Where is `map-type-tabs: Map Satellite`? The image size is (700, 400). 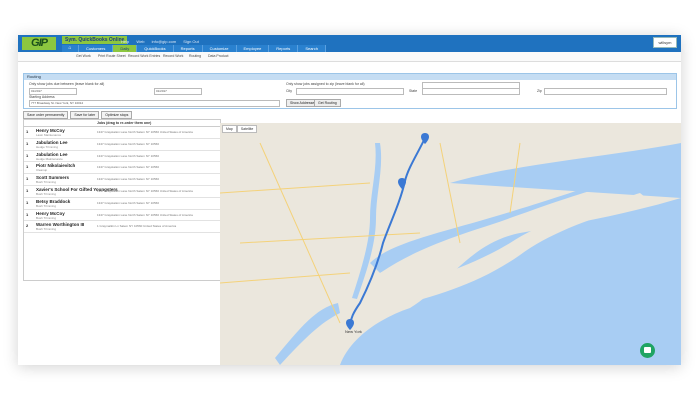
map-type-tabs: Map Satellite is located at coordinates (240, 129).